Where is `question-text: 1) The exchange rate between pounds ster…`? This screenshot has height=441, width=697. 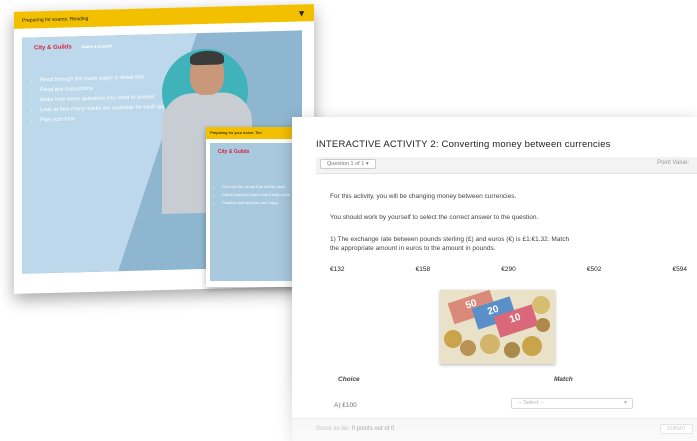
question-text: 1) The exchange rate between pounds ster… is located at coordinates (450, 244).